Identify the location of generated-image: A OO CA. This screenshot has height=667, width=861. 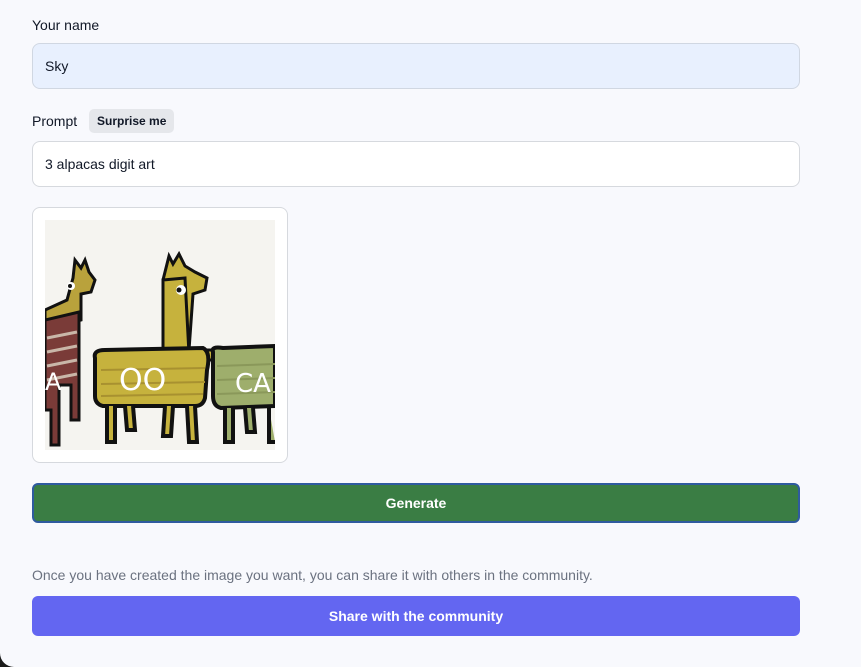
(160, 335).